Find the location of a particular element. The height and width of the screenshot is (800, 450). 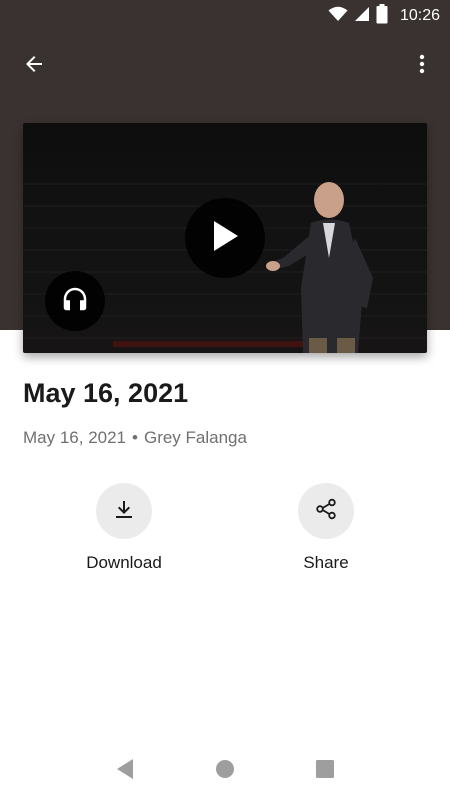

headphones-icon is located at coordinates (75, 301).